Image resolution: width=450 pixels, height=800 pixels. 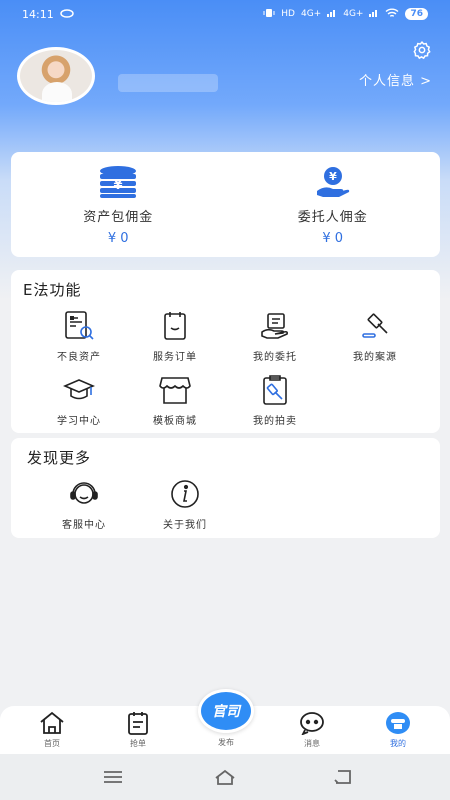 What do you see at coordinates (175, 390) in the screenshot?
I see `storefront-icon` at bounding box center [175, 390].